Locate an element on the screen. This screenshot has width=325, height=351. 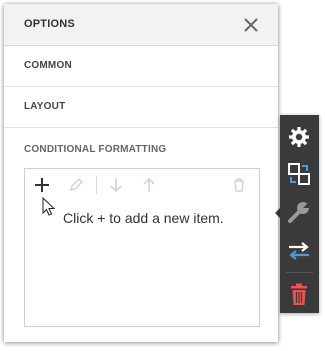
wrench-icon is located at coordinates (299, 211).